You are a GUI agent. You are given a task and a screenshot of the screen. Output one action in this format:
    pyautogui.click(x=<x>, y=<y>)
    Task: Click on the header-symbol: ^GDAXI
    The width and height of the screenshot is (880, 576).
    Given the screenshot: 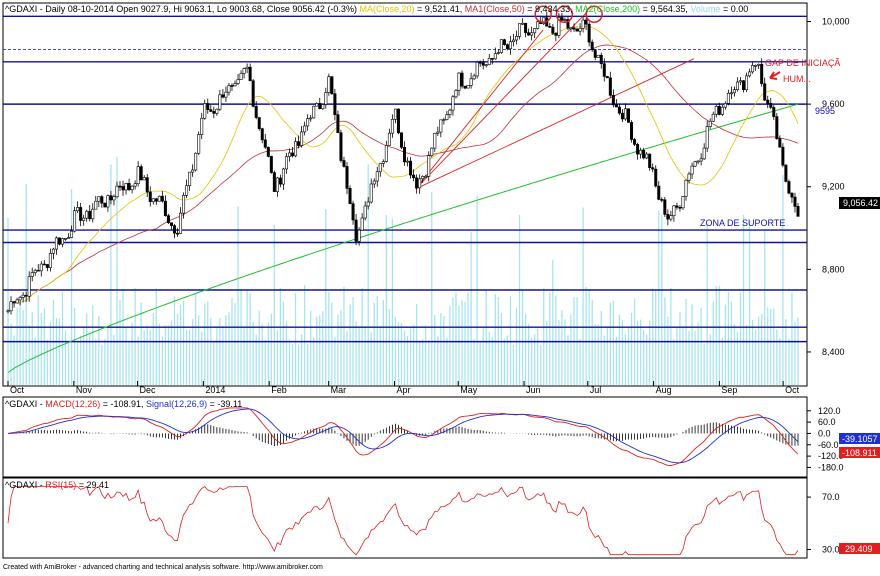 What is the action you would take?
    pyautogui.click(x=21, y=9)
    